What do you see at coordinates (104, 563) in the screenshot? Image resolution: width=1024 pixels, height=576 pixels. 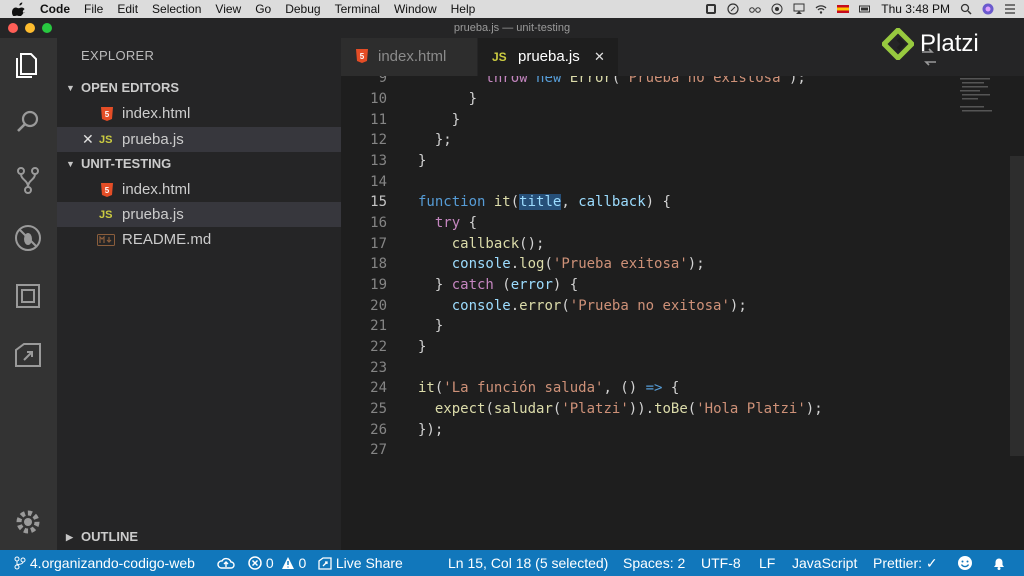 I see `branch-status: 4.organizando-codigo-web` at bounding box center [104, 563].